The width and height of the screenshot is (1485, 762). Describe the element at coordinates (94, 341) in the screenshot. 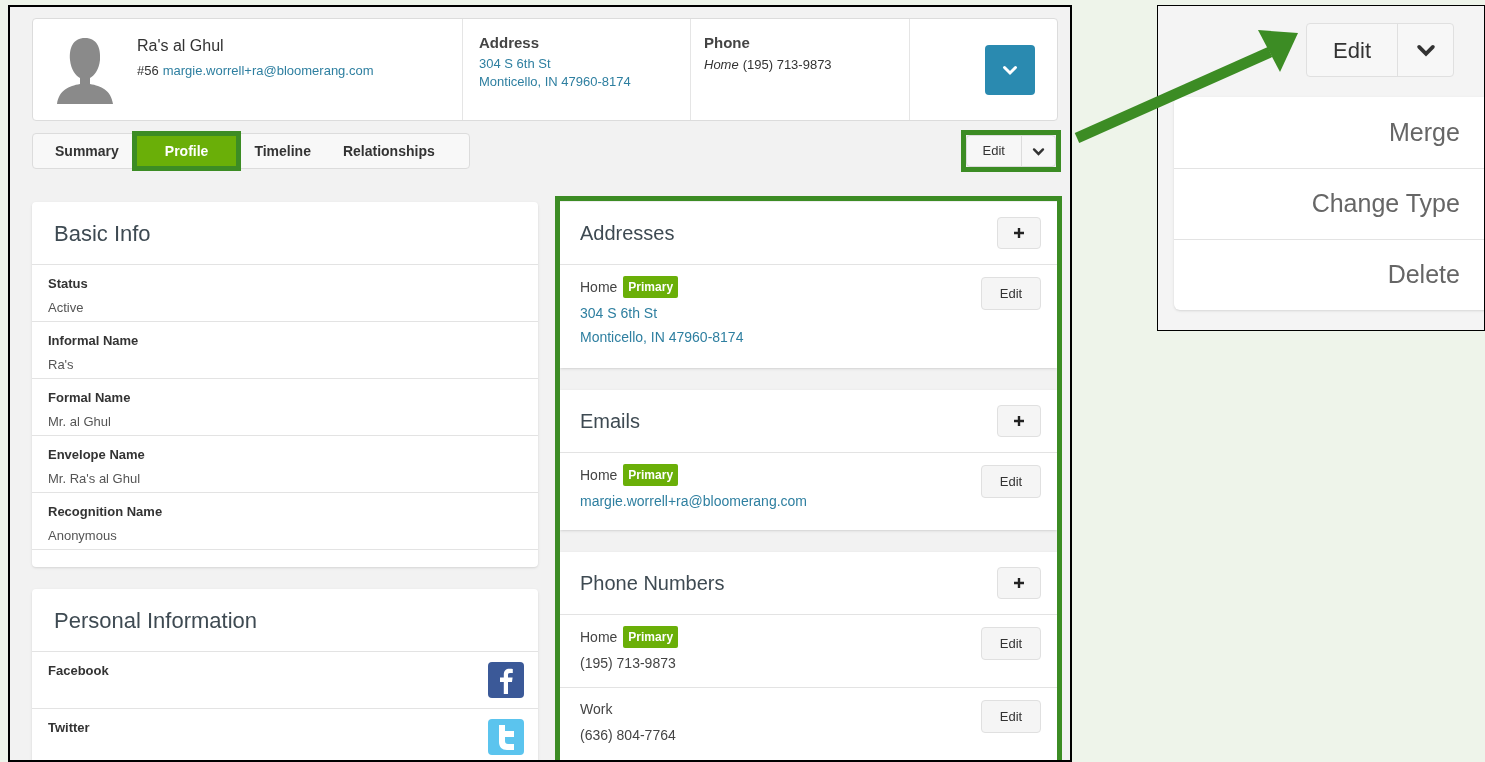

I see `field-label: Informal Name` at that location.